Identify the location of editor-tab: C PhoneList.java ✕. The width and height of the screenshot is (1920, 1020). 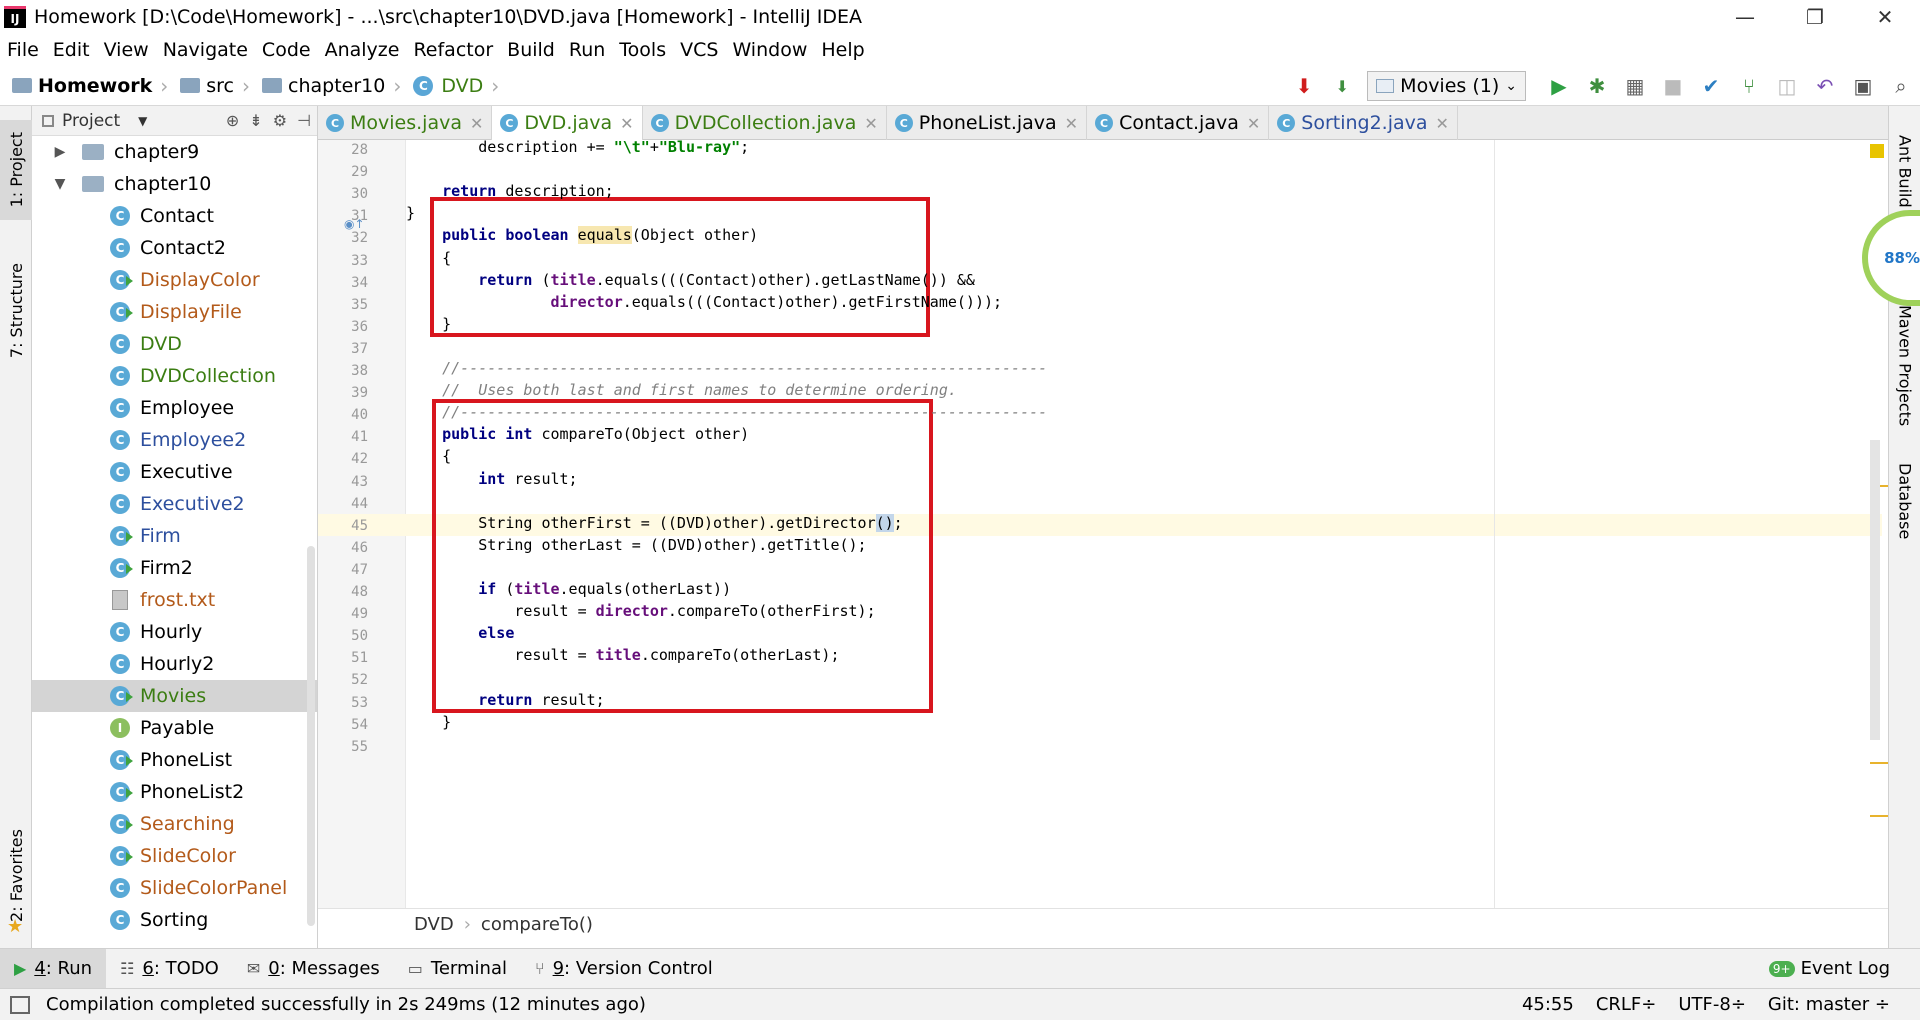
(987, 123).